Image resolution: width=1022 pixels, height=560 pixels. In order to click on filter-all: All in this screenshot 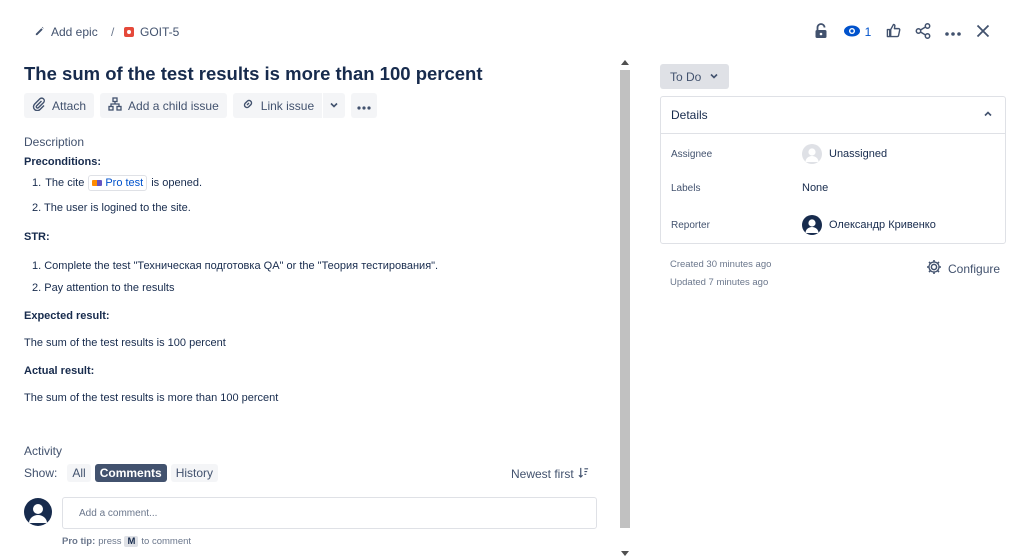, I will do `click(79, 473)`.